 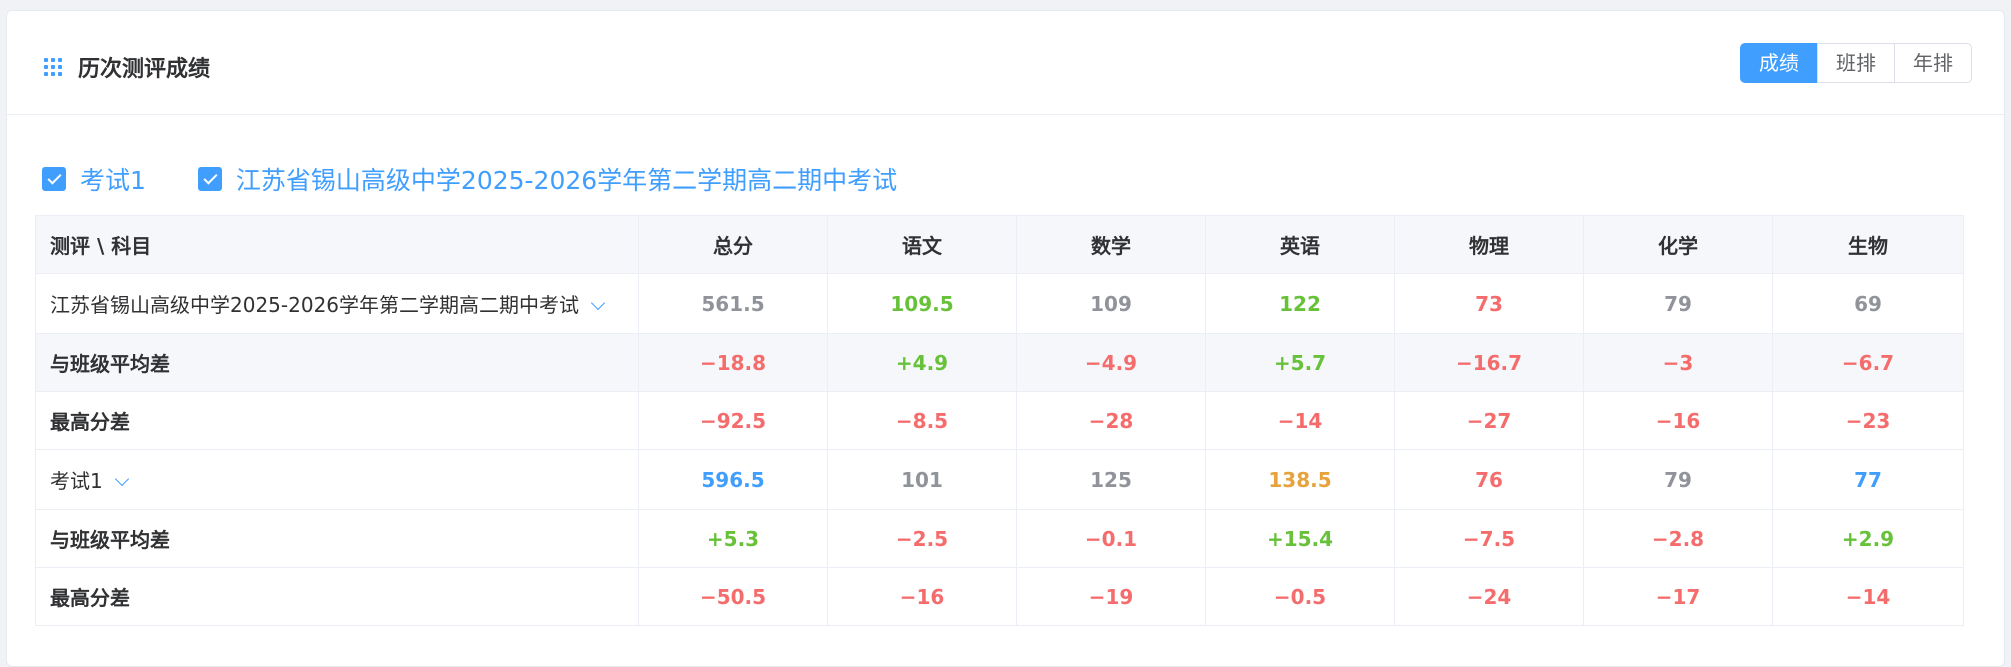 I want to click on column-header: 数学, so click(x=1111, y=244).